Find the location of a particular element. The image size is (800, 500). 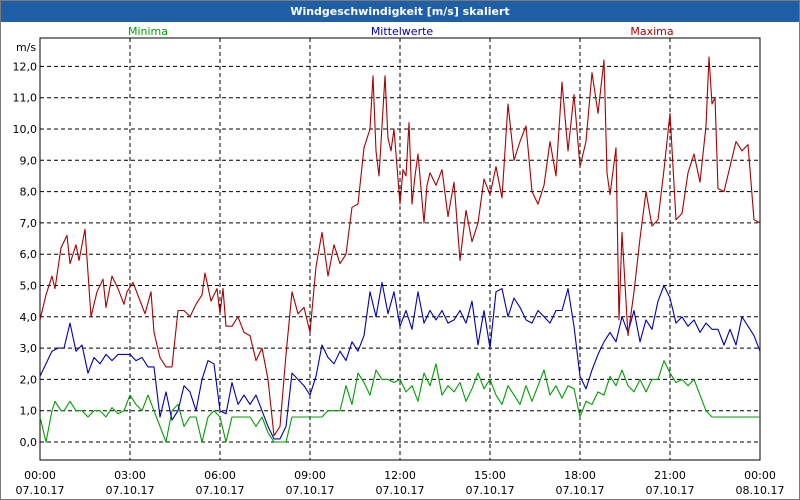

y-tick-label: 5,0 is located at coordinates (29, 286).